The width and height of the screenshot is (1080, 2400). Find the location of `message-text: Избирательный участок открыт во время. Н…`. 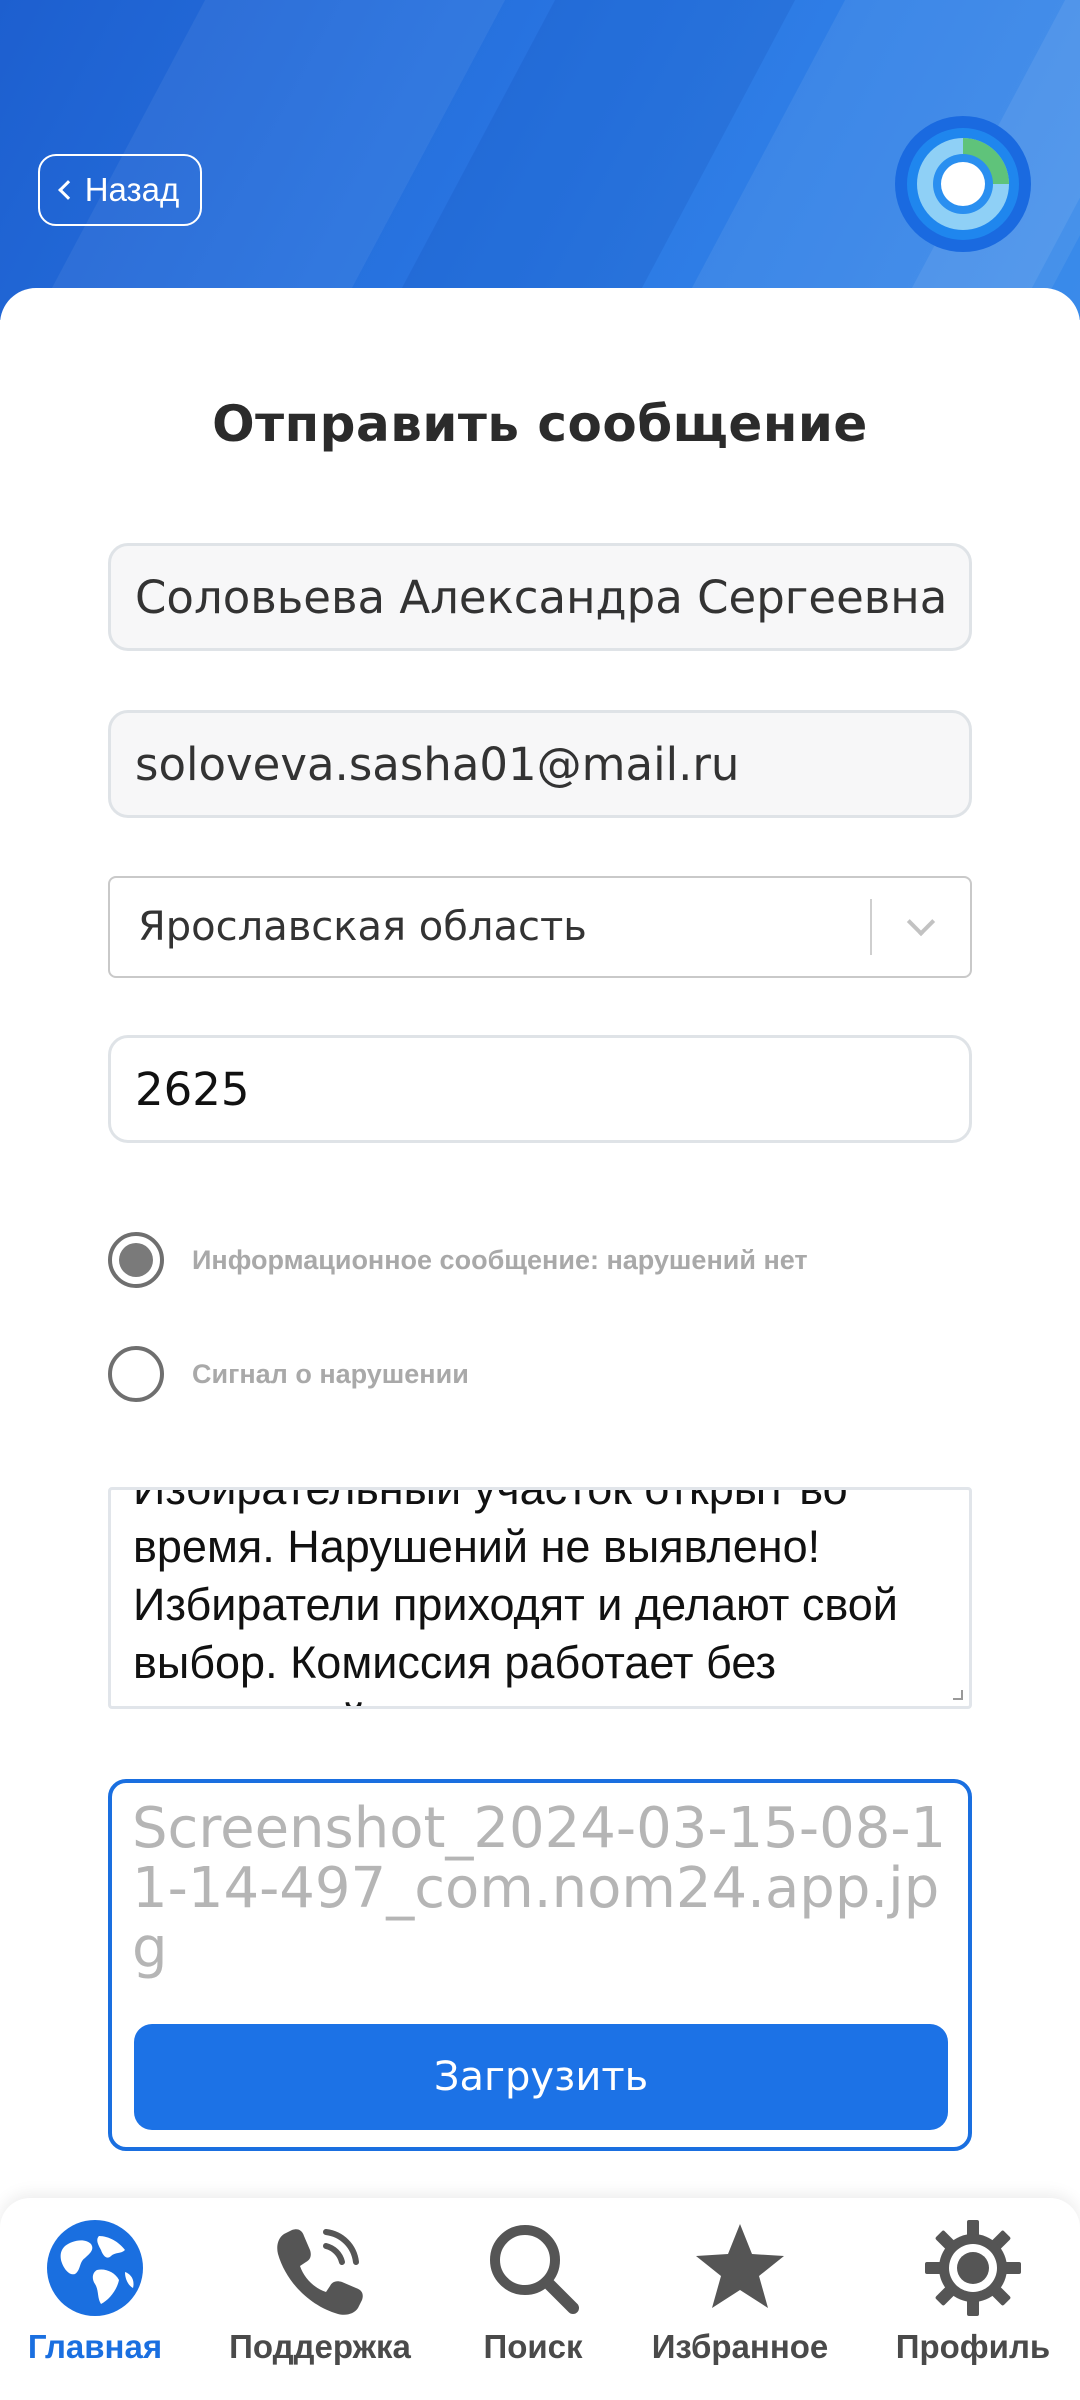

message-text: Избирательный участок открыт во время. Н… is located at coordinates (515, 1596).